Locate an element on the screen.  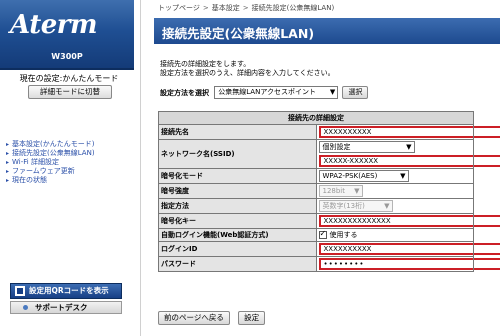
sidebar-item-status: ▸ 現在の状態 is located at coordinates (50, 180).